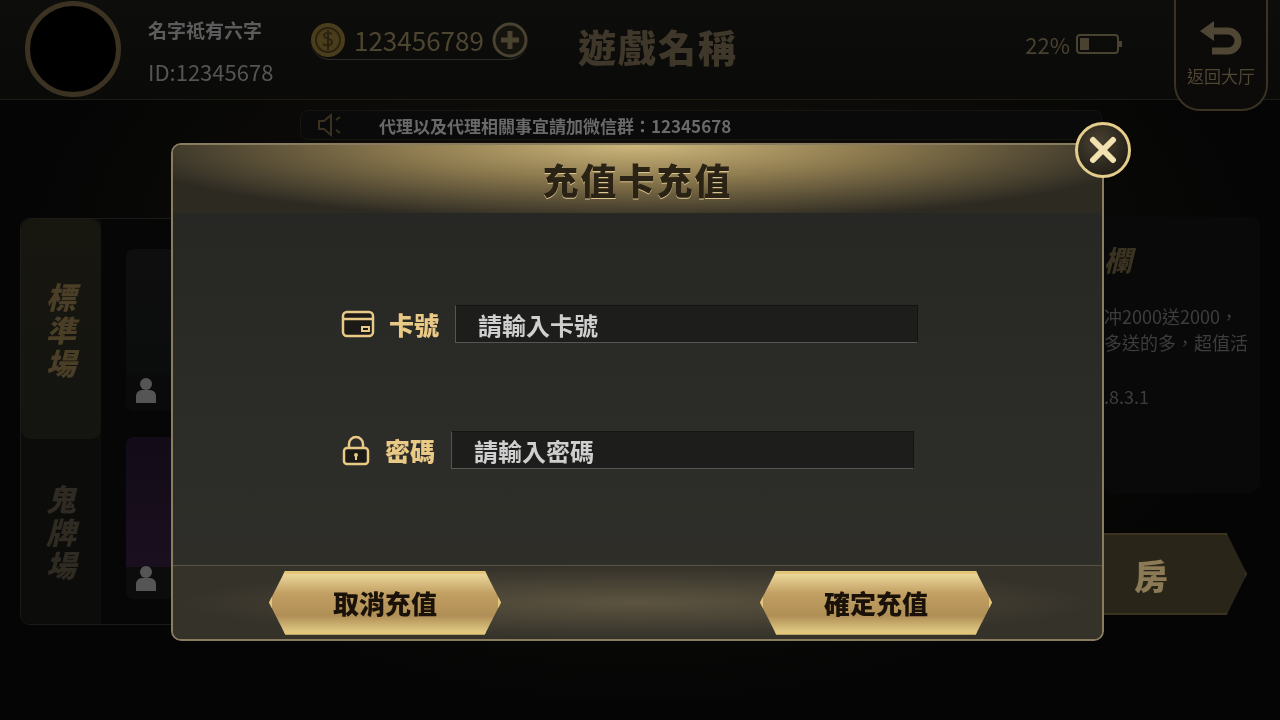 The width and height of the screenshot is (1280, 720). What do you see at coordinates (358, 324) in the screenshot?
I see `card-icon` at bounding box center [358, 324].